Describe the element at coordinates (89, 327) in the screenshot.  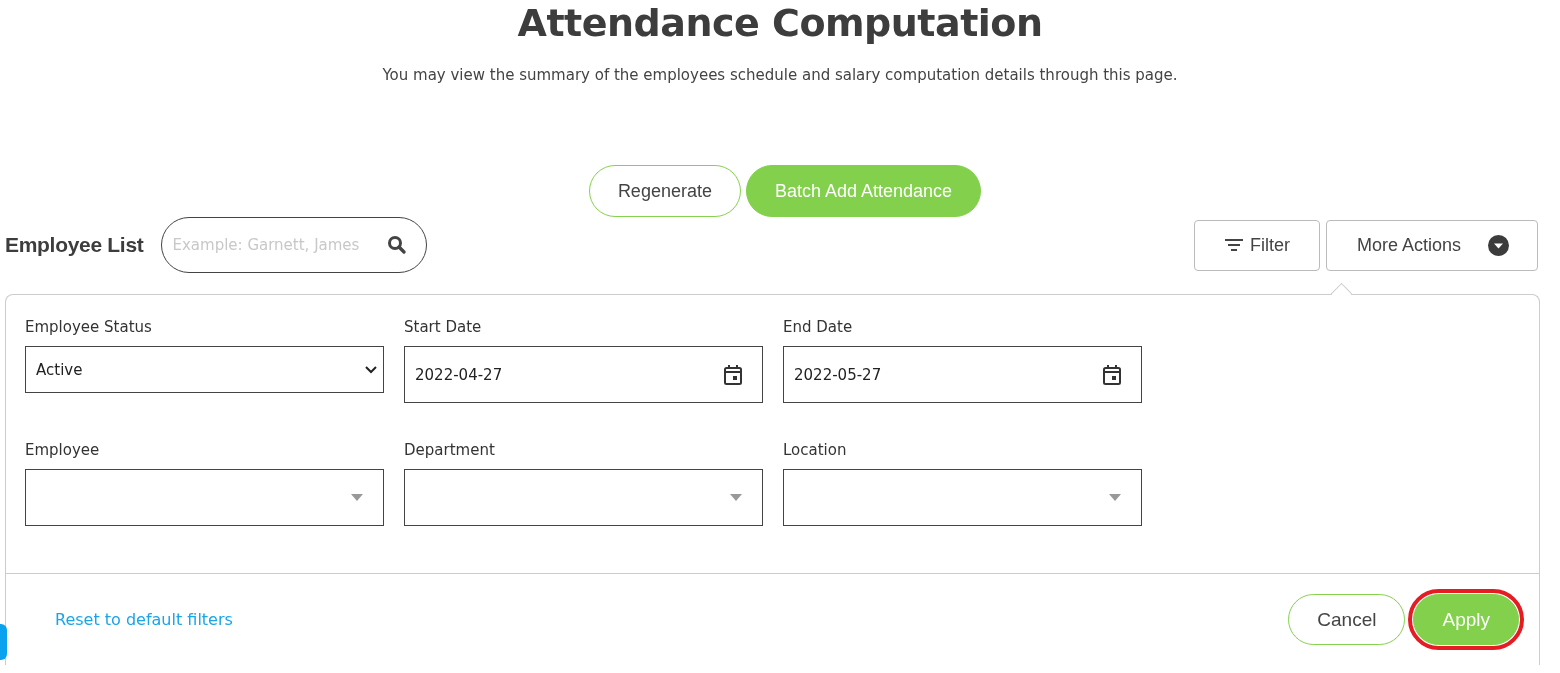
I see `field-label: Employee Status` at that location.